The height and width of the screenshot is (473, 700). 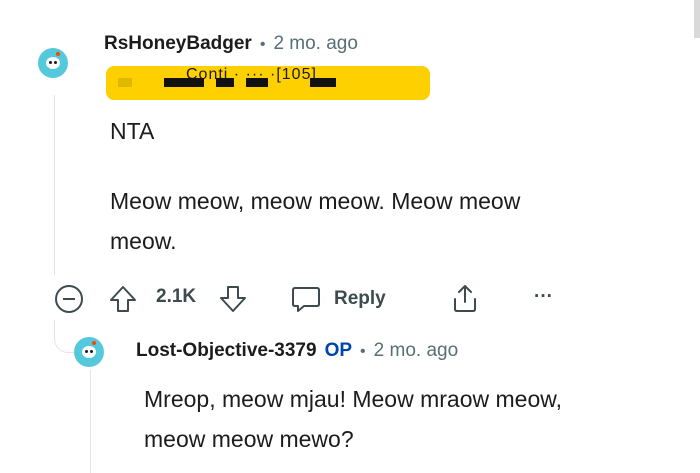 I want to click on reply-label: Reply, so click(x=360, y=298).